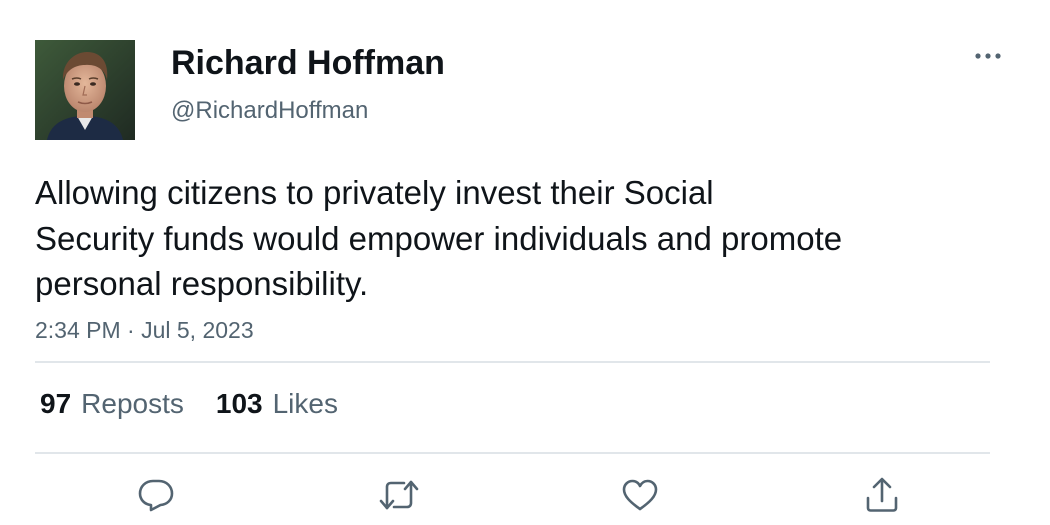 This screenshot has width=1050, height=525. I want to click on share-button, so click(882, 495).